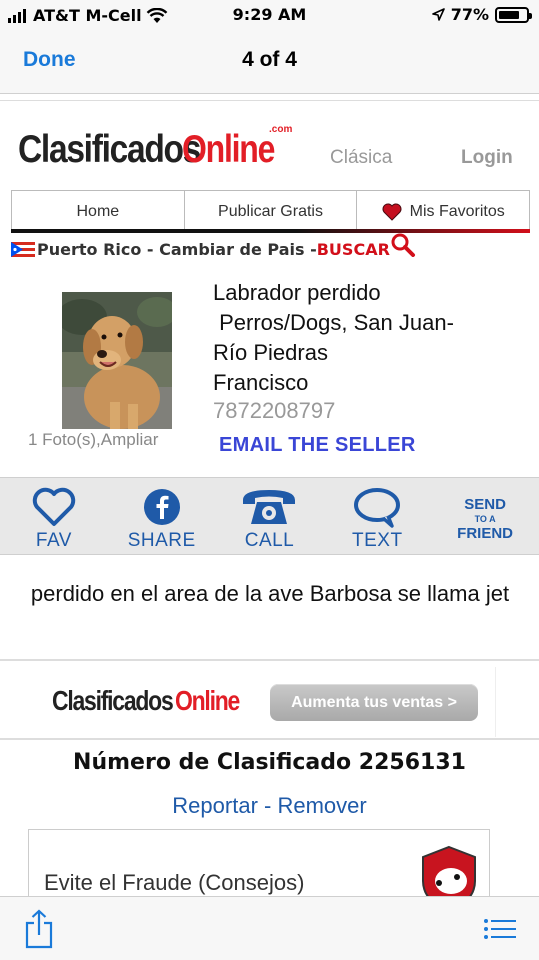 This screenshot has width=539, height=960. I want to click on fav-button: FAV, so click(54, 516).